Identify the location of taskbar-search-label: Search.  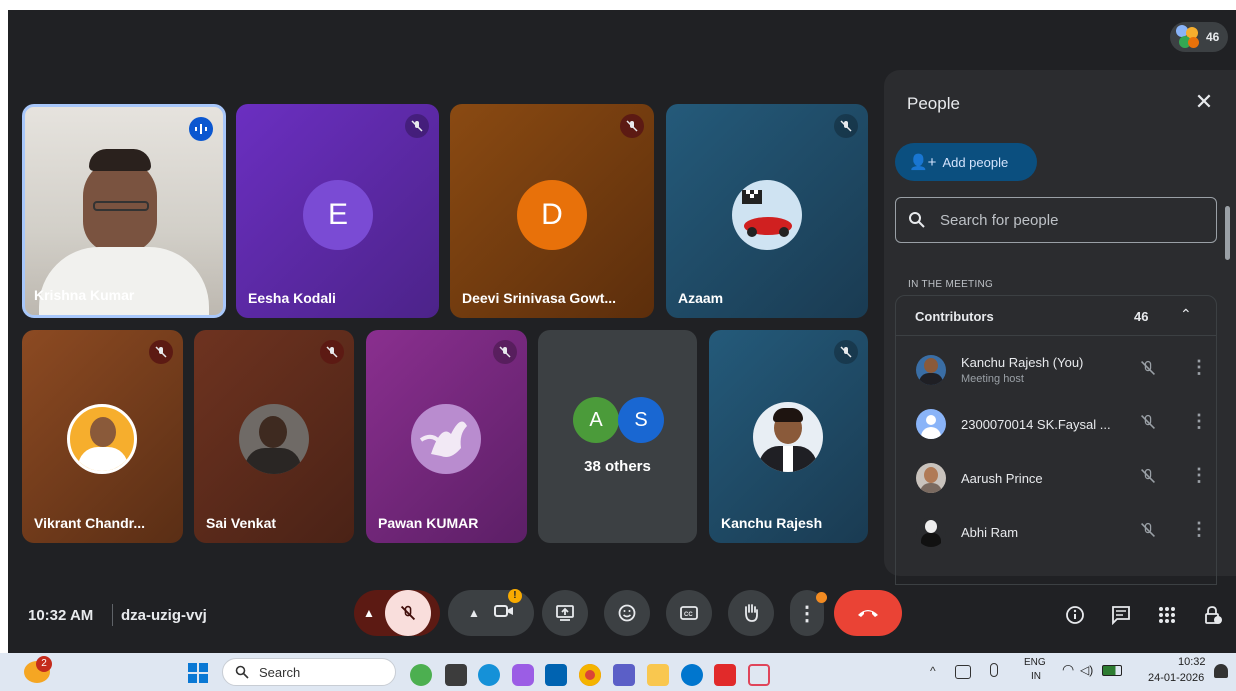
(280, 672).